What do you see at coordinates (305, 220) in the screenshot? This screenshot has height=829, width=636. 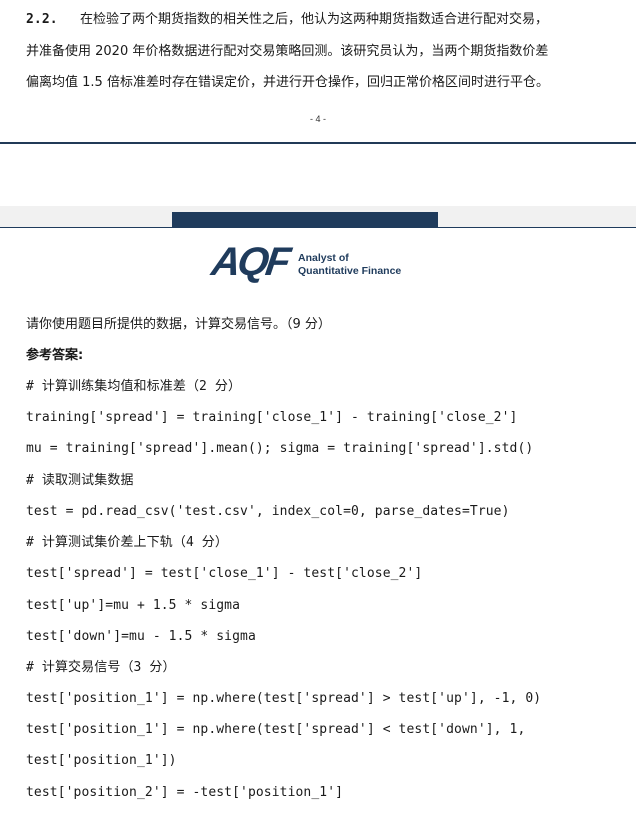 I see `header-bar` at bounding box center [305, 220].